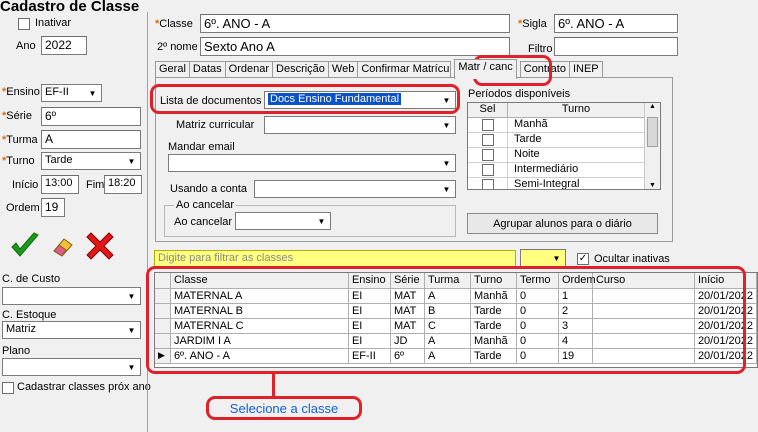 The width and height of the screenshot is (758, 432). I want to click on cadastrar-label: Cadastrar classes próx ano, so click(84, 387).